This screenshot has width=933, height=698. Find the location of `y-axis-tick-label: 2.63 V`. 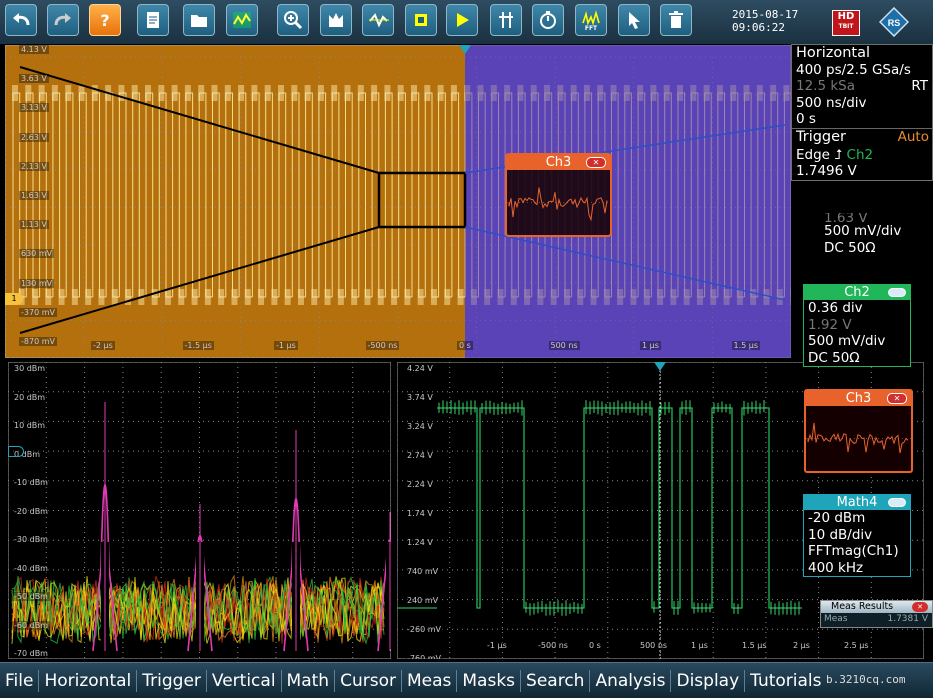

y-axis-tick-label: 2.63 V is located at coordinates (34, 137).